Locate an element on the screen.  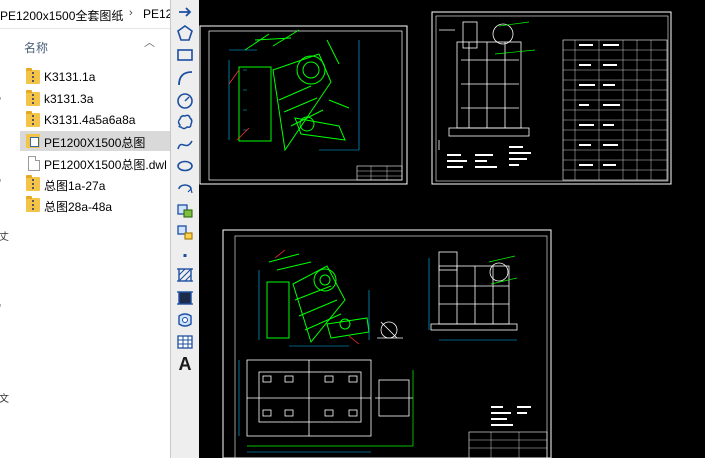
cad-folder-icon is located at coordinates (33, 141).